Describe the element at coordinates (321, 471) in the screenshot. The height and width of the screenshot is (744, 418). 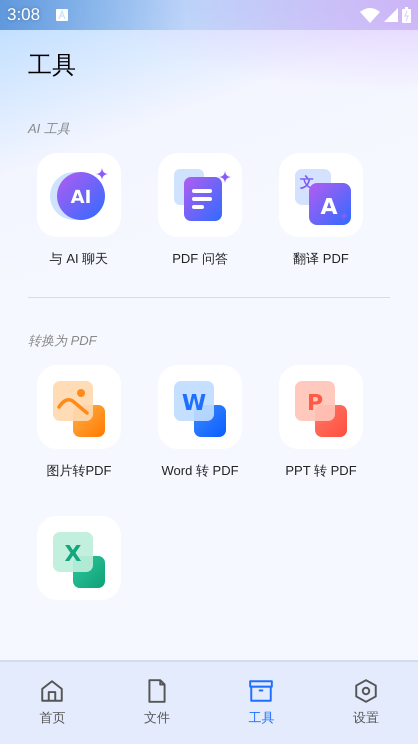
I see `tool-label: PPT 转 PDF` at that location.